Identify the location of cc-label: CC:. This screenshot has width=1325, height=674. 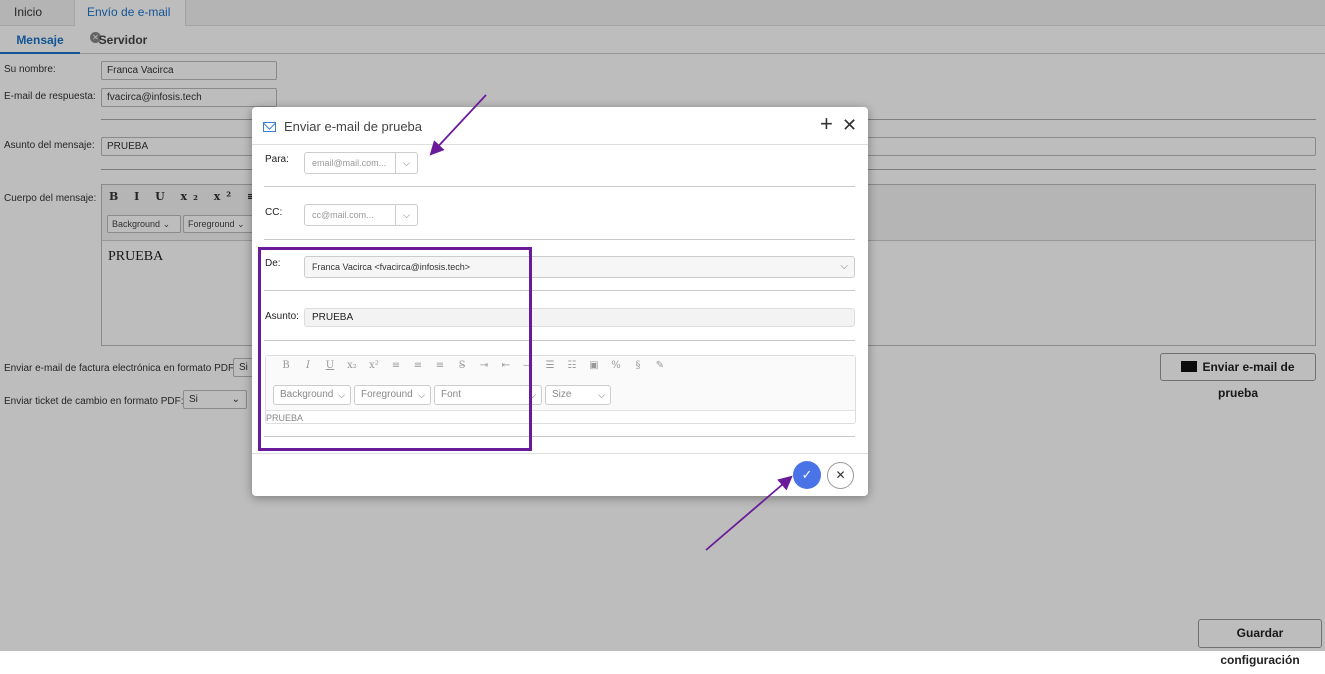
(274, 212).